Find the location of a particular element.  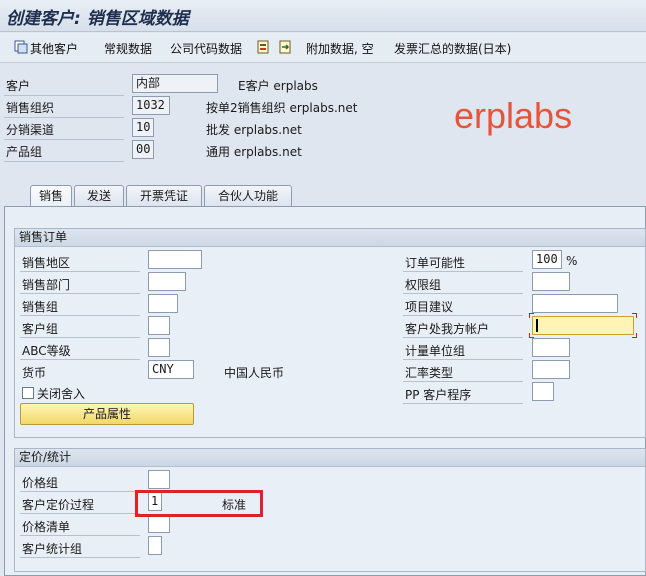

product-attributes-button: 产品属性 is located at coordinates (107, 414).